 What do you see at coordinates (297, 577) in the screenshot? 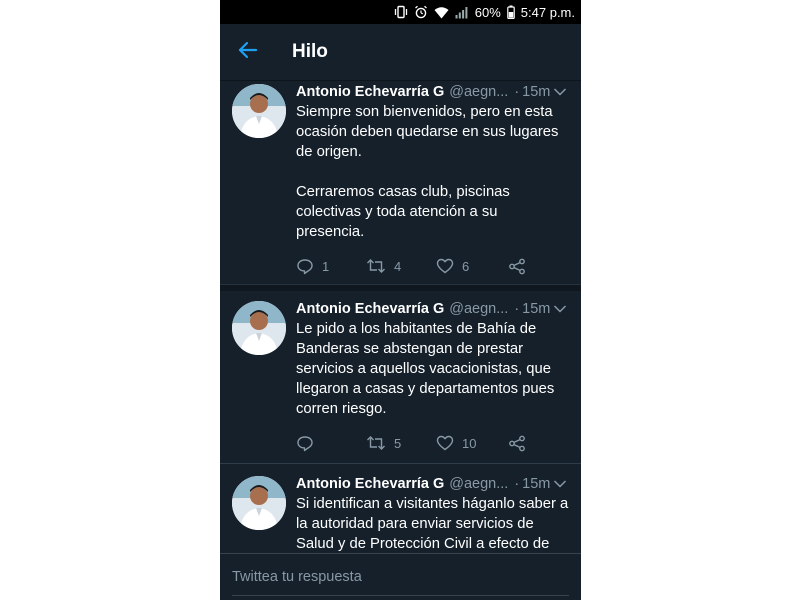
I see `reply-input: Twittea tu respuesta` at bounding box center [297, 577].